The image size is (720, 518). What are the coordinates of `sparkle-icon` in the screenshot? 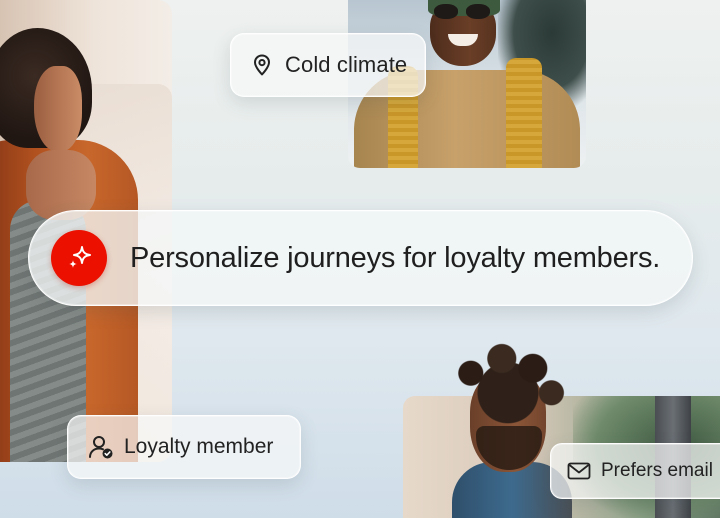 It's located at (79, 258).